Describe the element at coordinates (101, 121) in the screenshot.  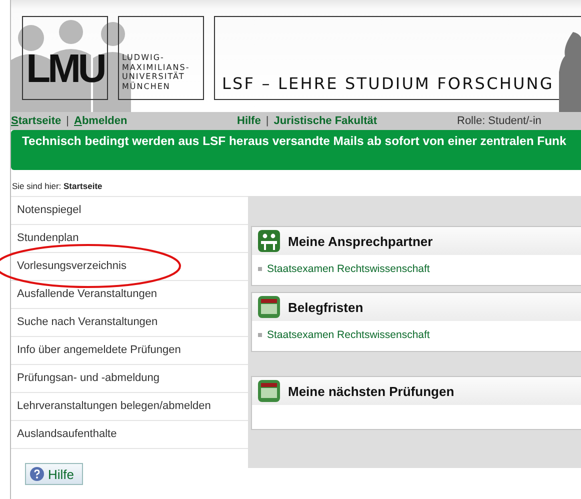
I see `logout-link: Abmelden` at that location.